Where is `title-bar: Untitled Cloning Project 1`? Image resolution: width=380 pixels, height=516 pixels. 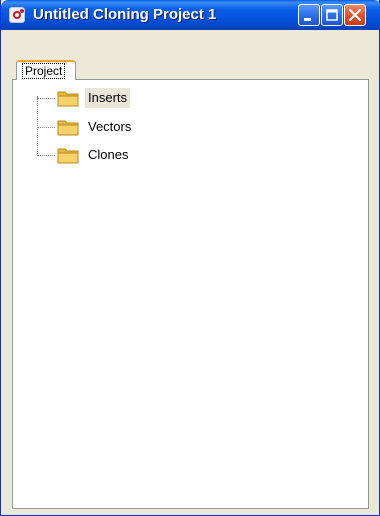 title-bar: Untitled Cloning Project 1 is located at coordinates (190, 15).